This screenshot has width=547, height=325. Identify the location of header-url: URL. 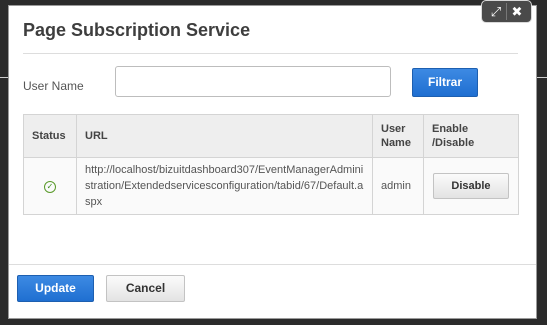
(224, 136).